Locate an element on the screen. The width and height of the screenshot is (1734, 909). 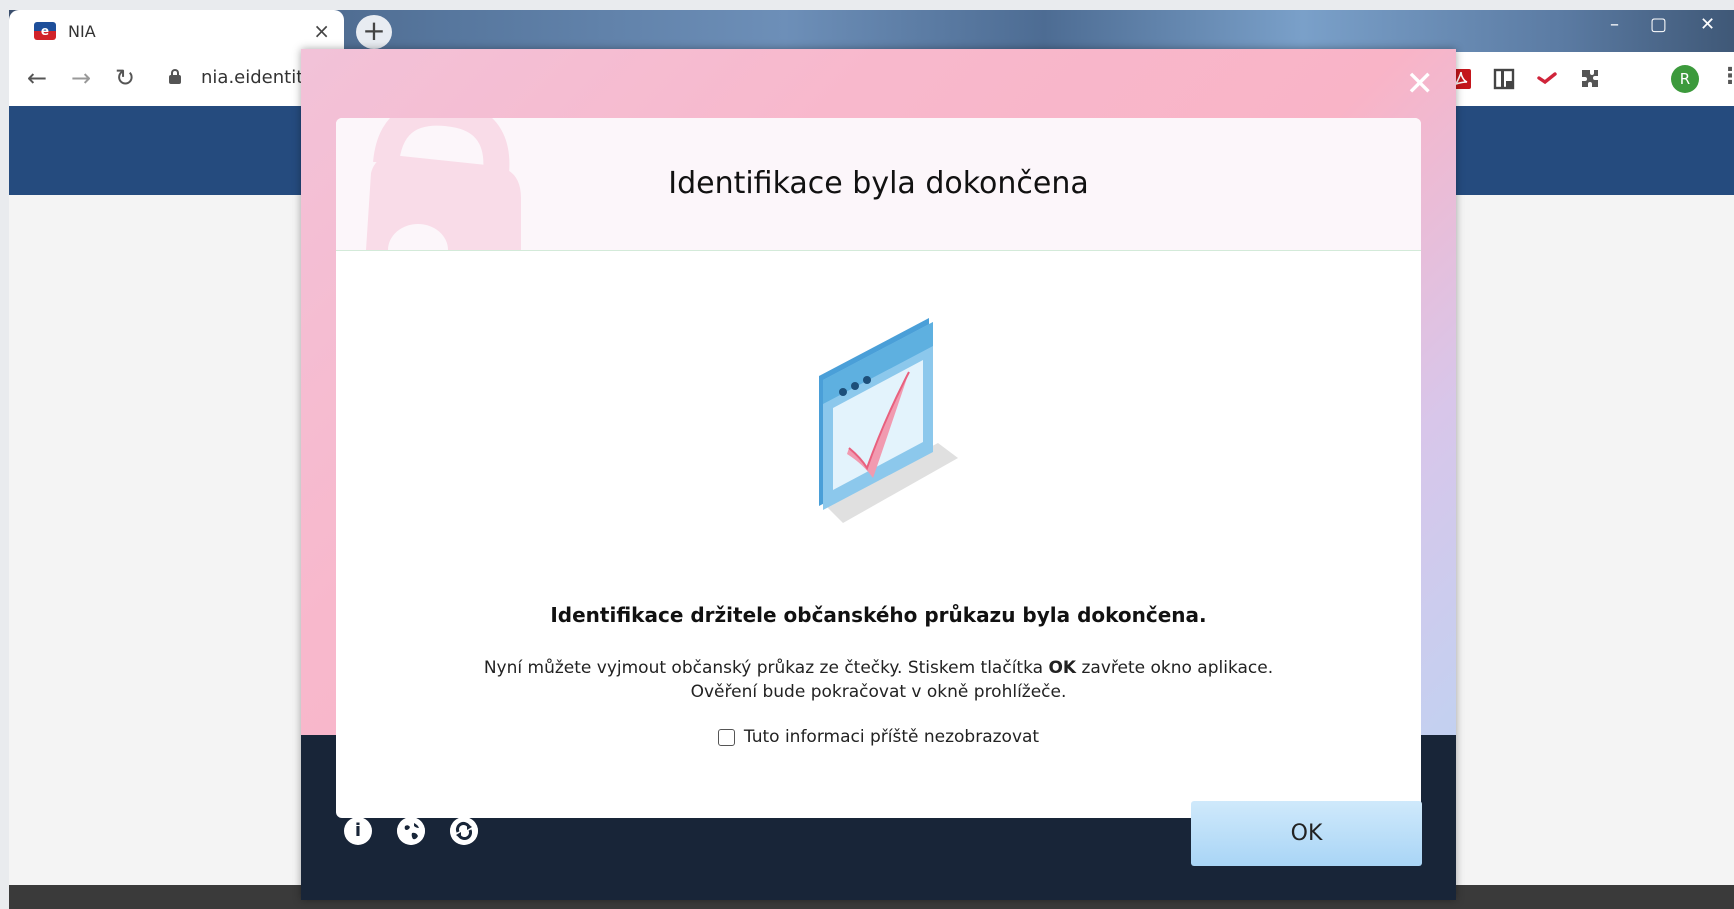
todoist-extension-icon is located at coordinates (1547, 79).